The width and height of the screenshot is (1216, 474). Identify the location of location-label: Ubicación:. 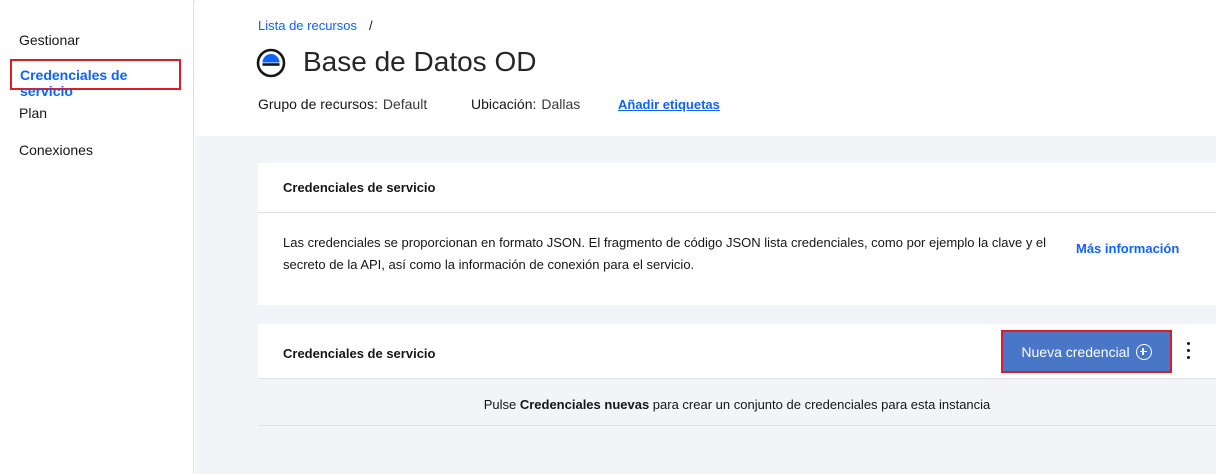
(504, 104).